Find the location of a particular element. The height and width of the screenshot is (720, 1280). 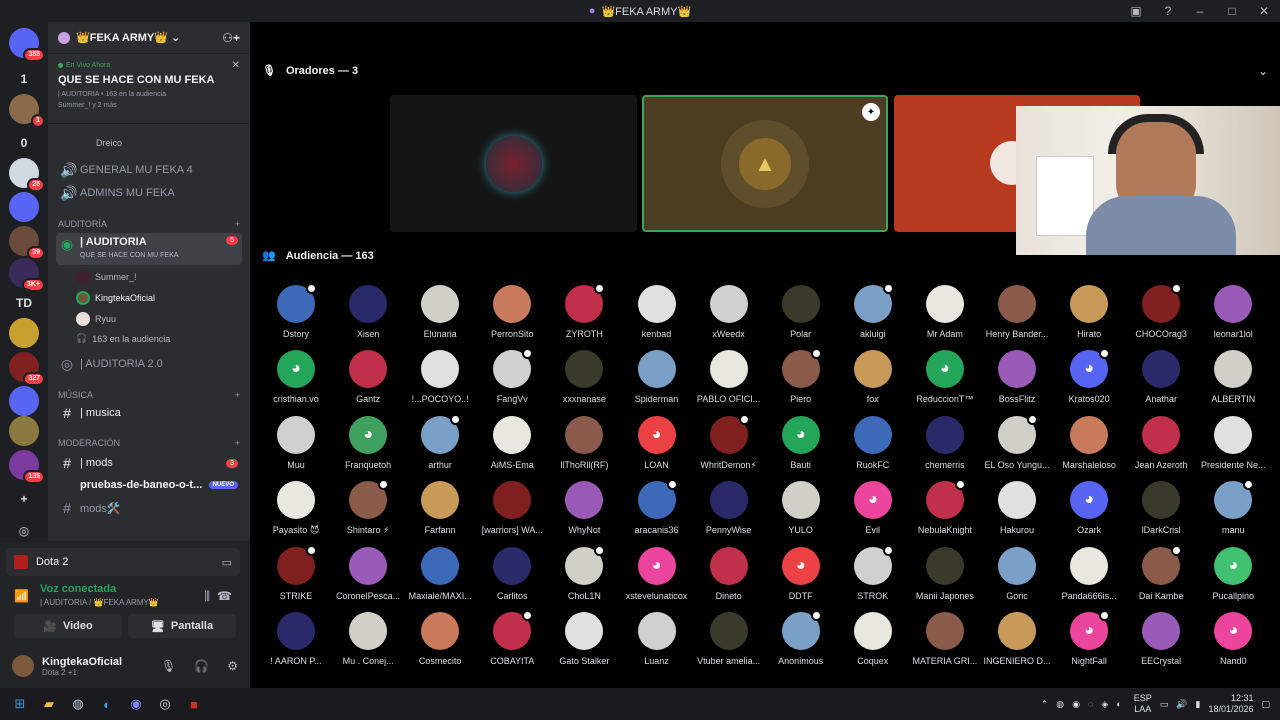

battery-icon: ▮ is located at coordinates (1197, 704).